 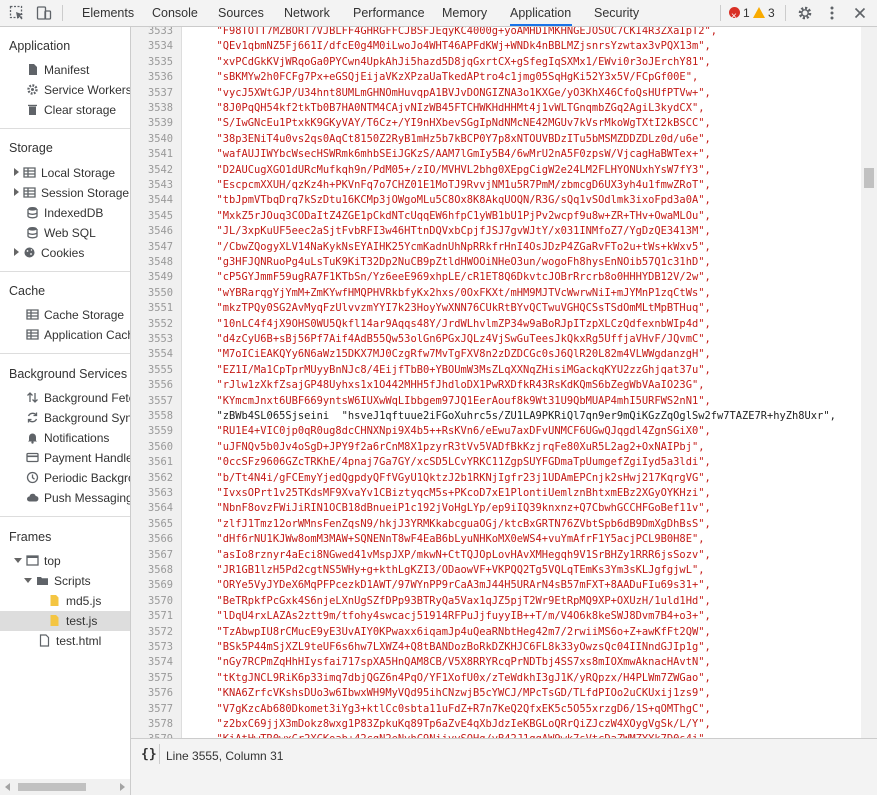 I want to click on sidebar-horizontal-scrollbar, so click(x=65, y=787).